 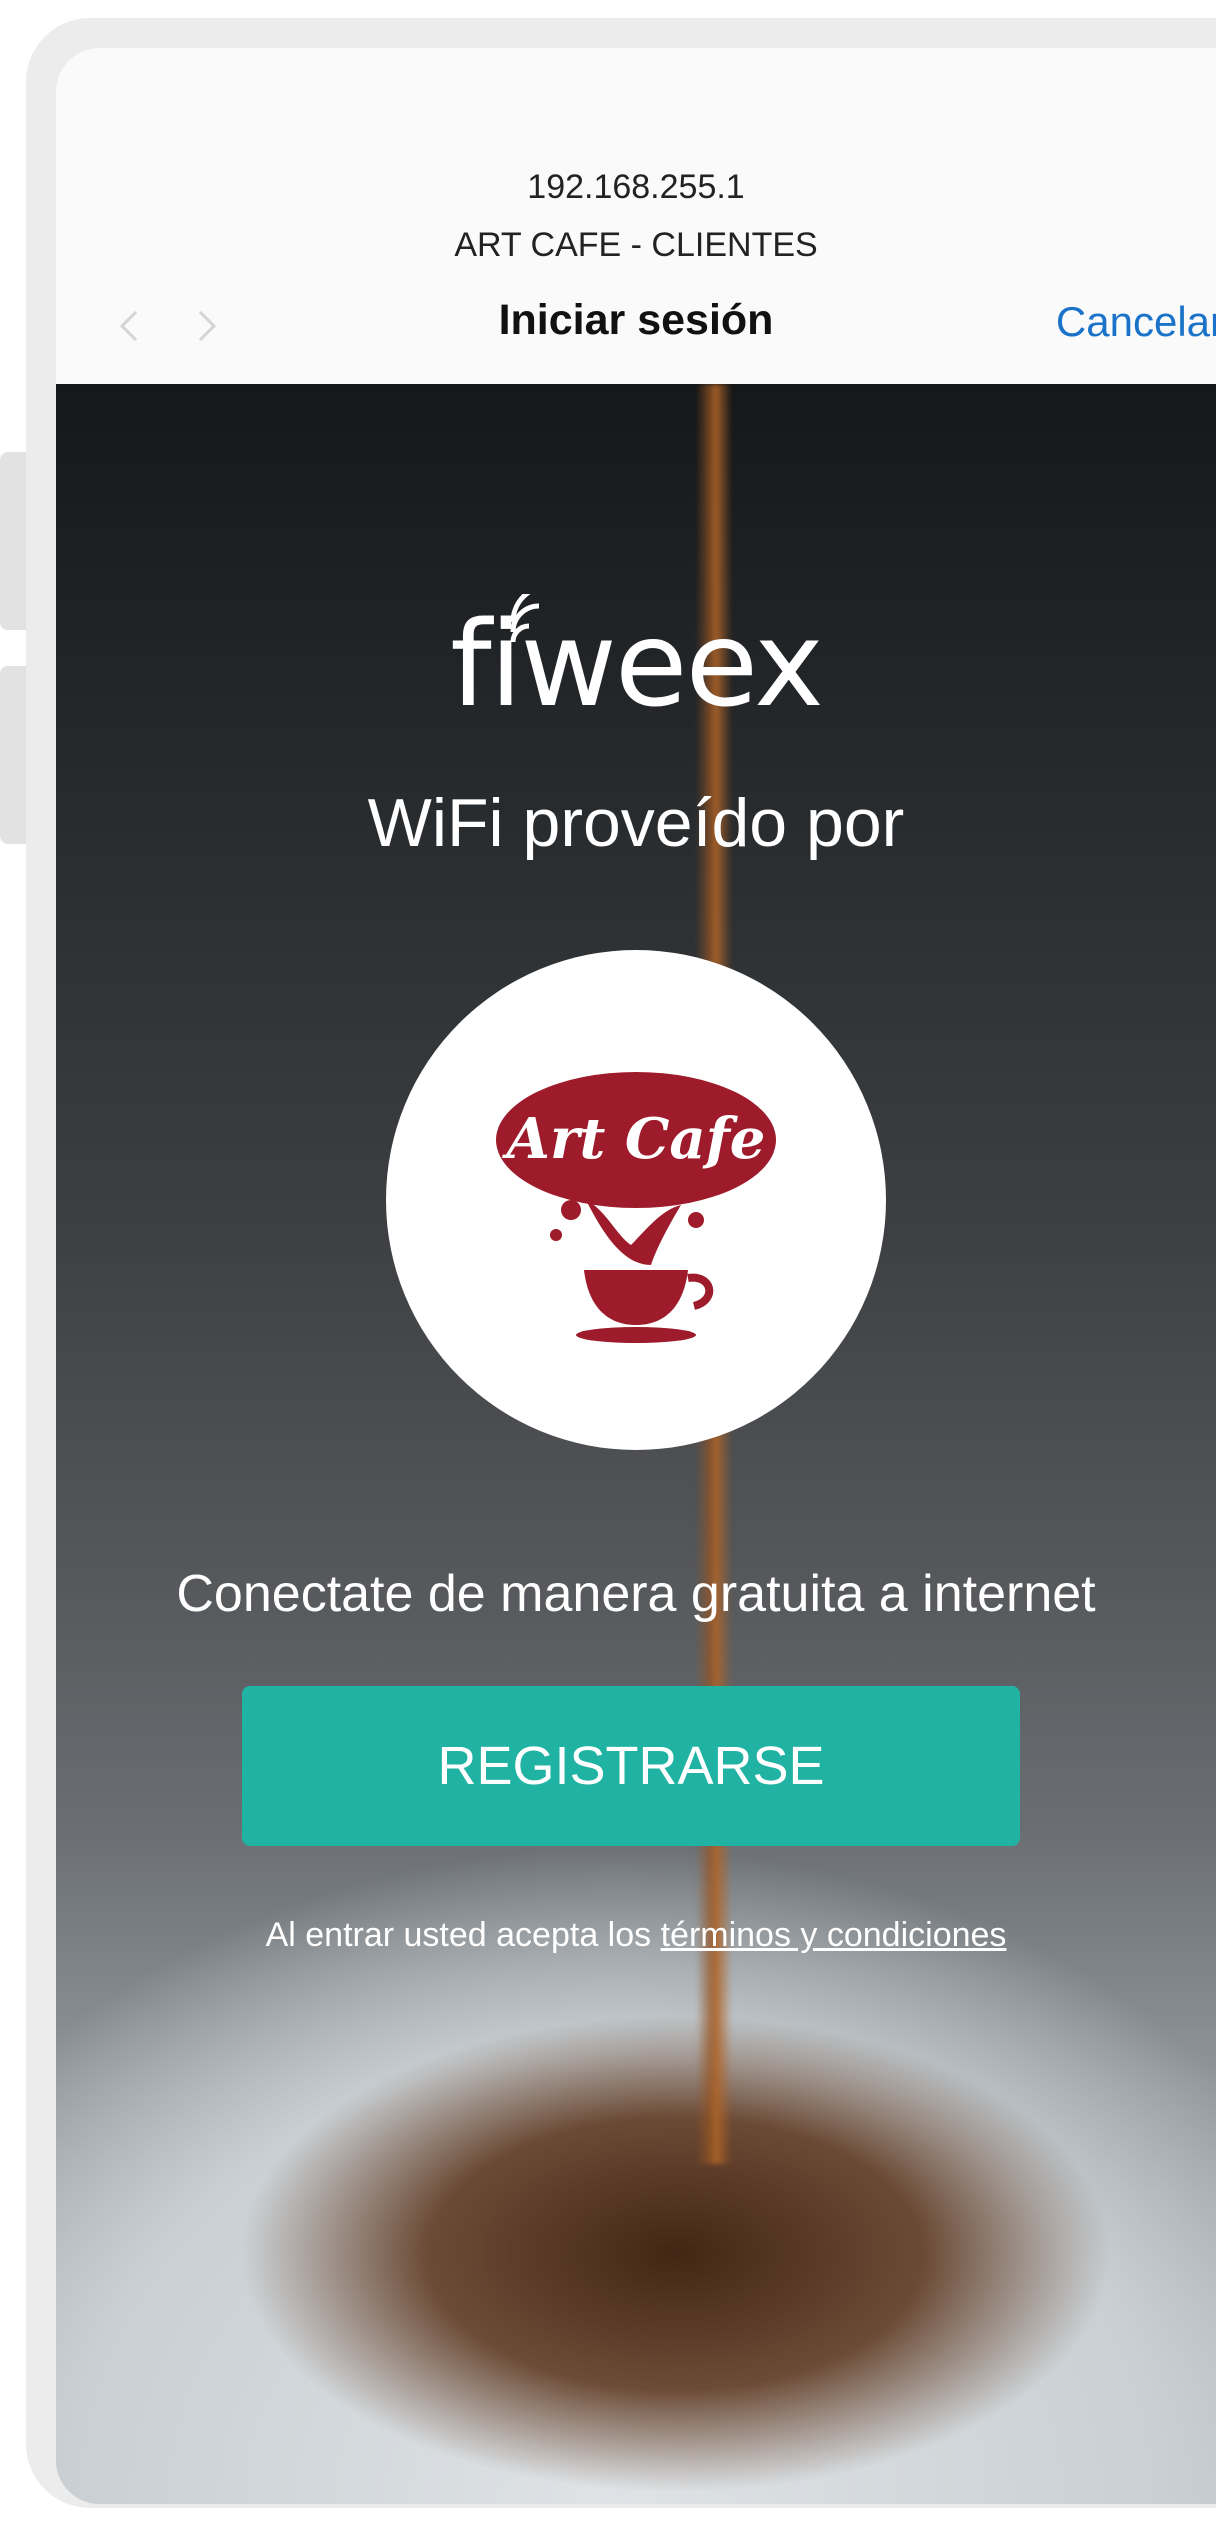 What do you see at coordinates (13, 541) in the screenshot?
I see `volume-up-button` at bounding box center [13, 541].